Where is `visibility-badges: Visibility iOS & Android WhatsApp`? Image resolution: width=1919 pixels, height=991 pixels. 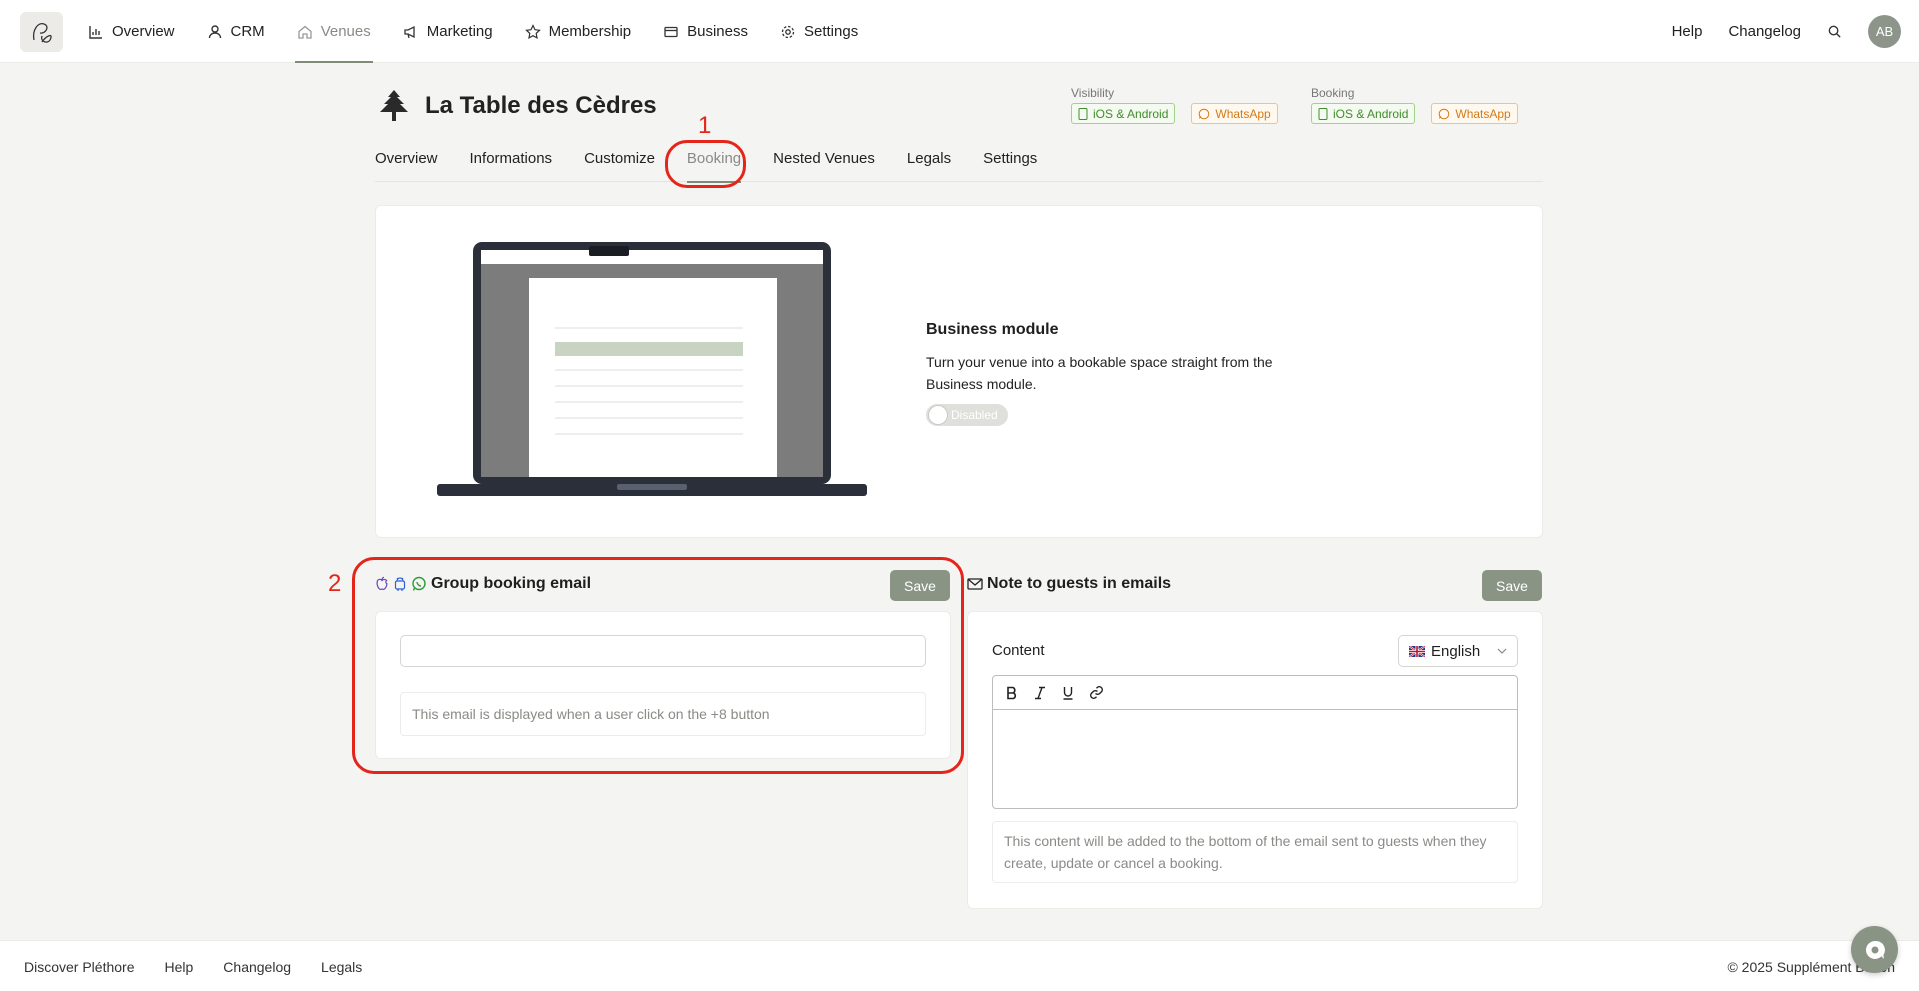
visibility-badges: Visibility iOS & Android WhatsApp is located at coordinates (1174, 105).